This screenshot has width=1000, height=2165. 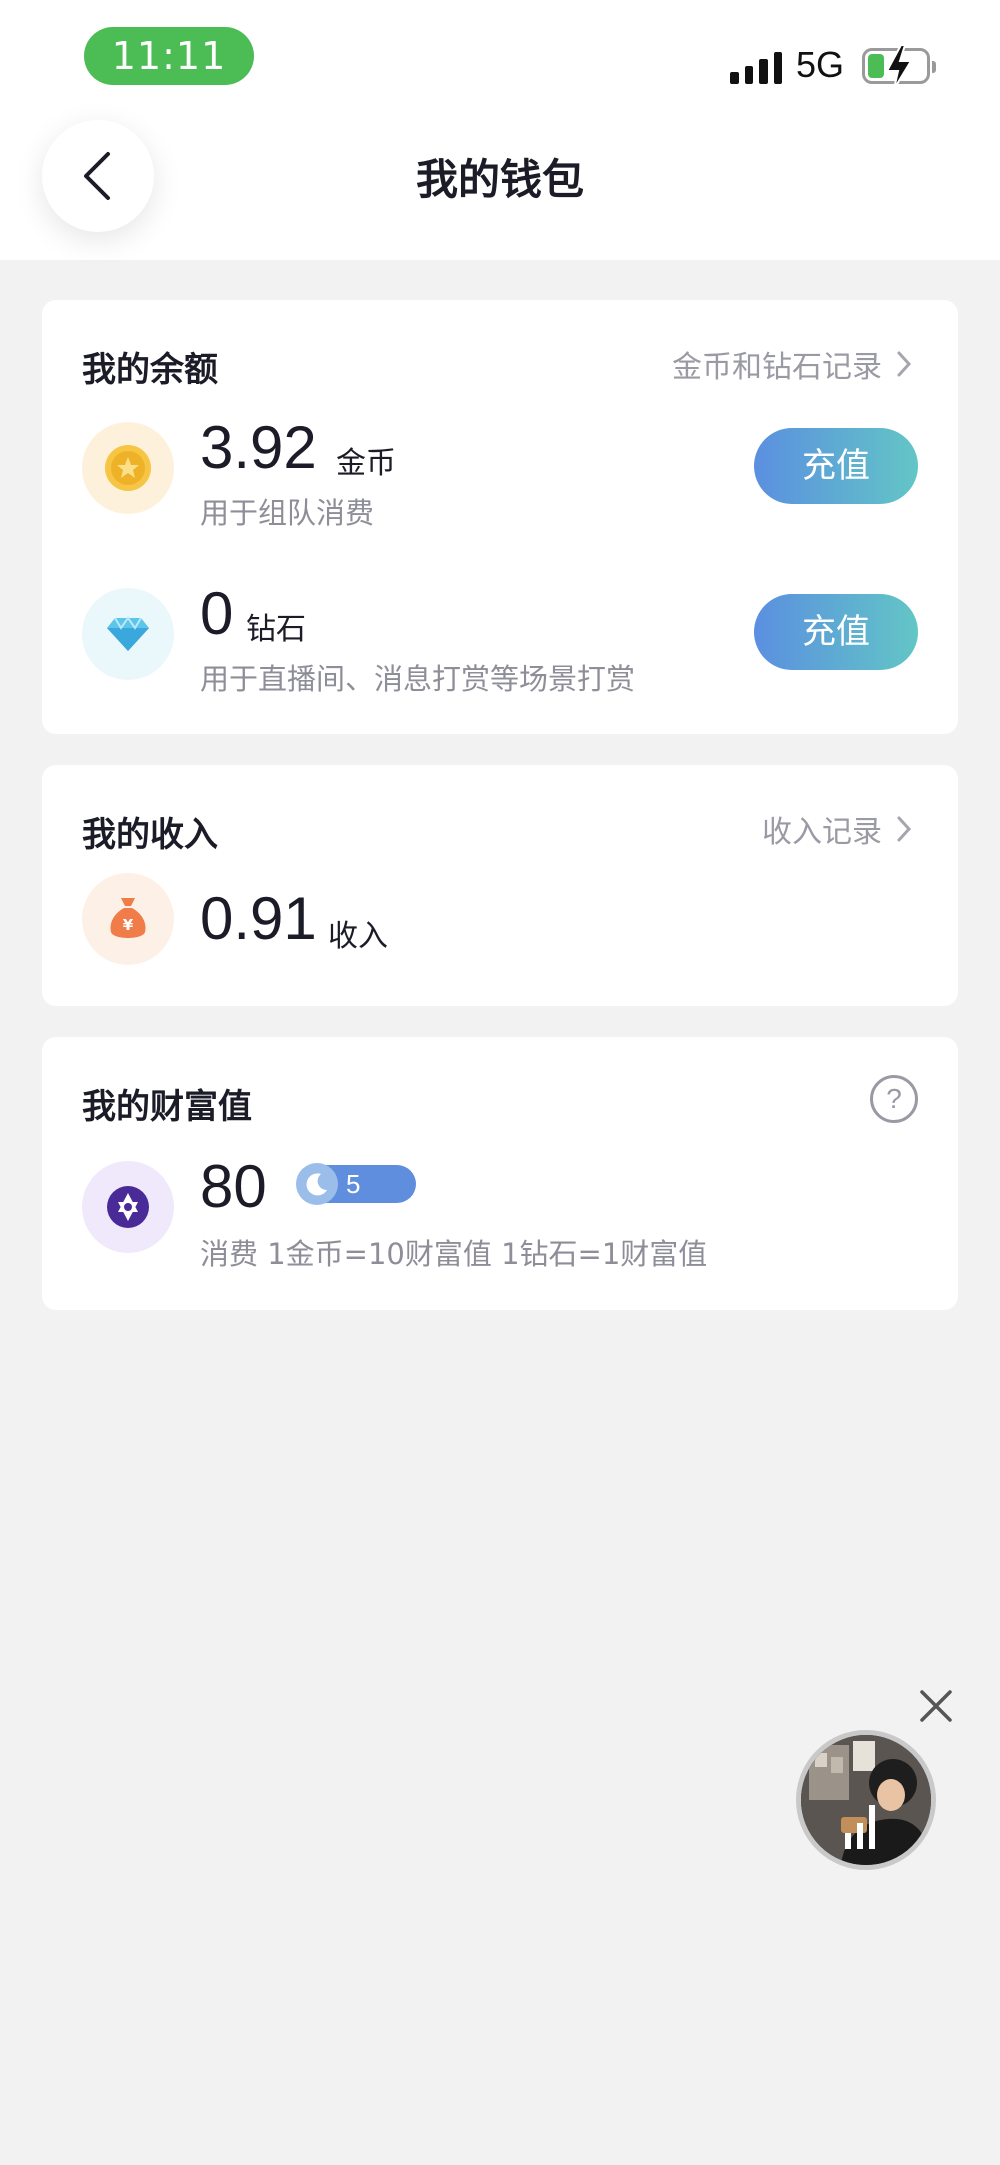 What do you see at coordinates (820, 64) in the screenshot?
I see `network-type: 5G` at bounding box center [820, 64].